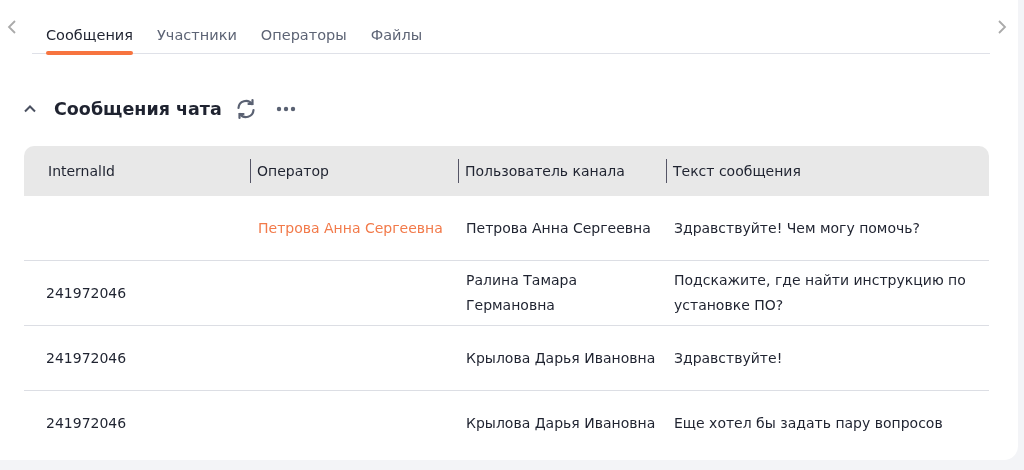 This screenshot has height=470, width=1024. I want to click on table-cell-text: Петрова Анна Сергеевна, so click(558, 228).